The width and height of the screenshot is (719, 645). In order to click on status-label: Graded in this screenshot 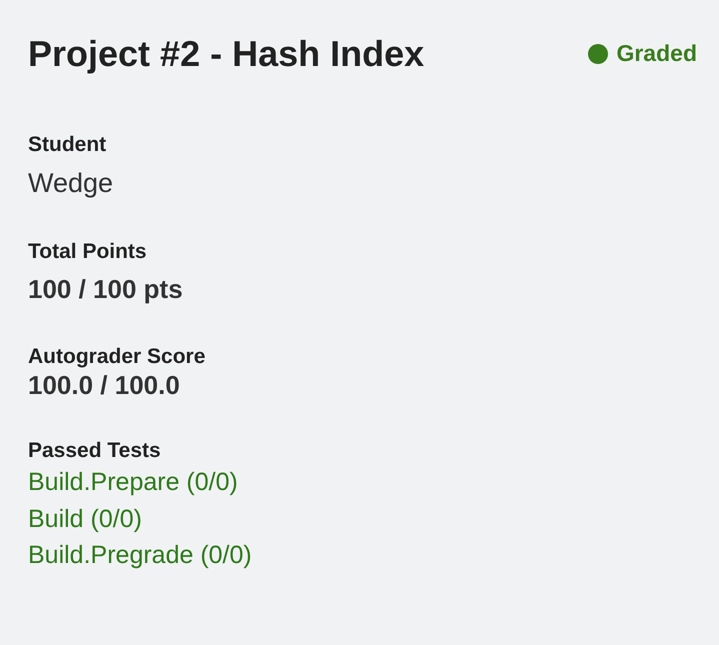, I will do `click(656, 53)`.